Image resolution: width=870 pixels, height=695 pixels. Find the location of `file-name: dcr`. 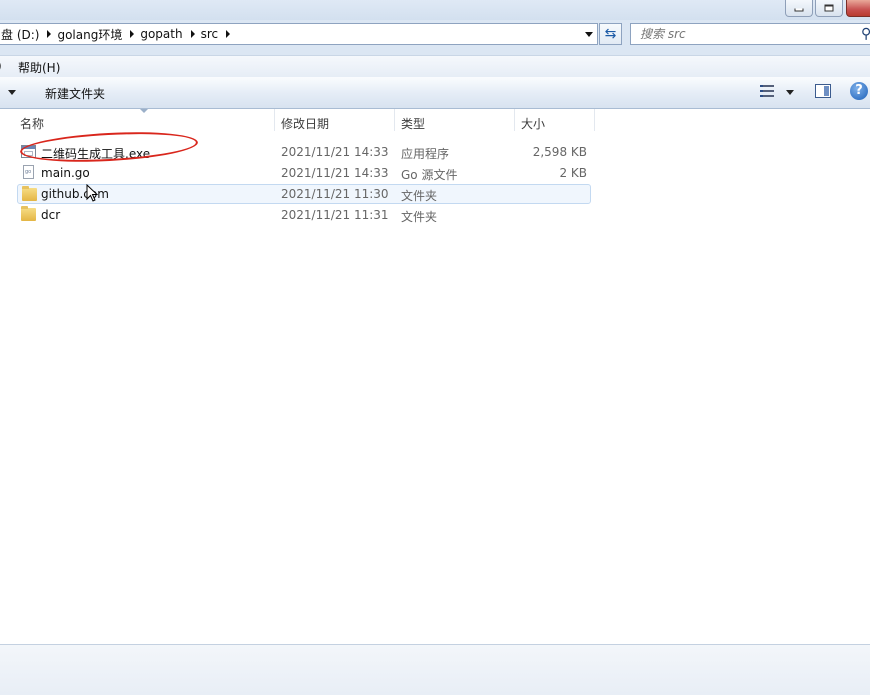

file-name: dcr is located at coordinates (51, 215).